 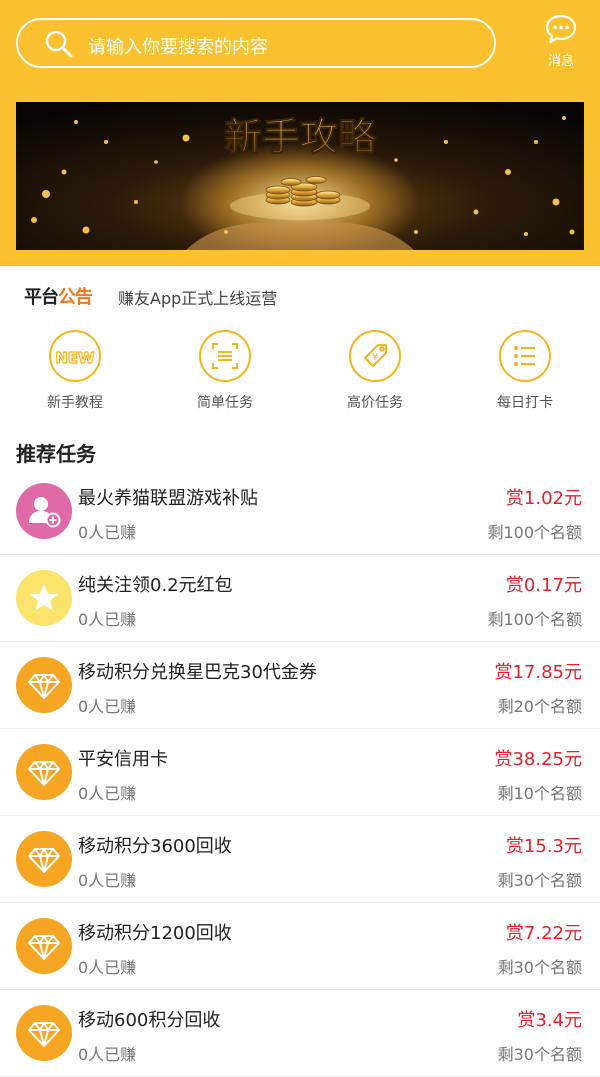 I want to click on task-title: 纯关注领0.2元红包, so click(x=155, y=585).